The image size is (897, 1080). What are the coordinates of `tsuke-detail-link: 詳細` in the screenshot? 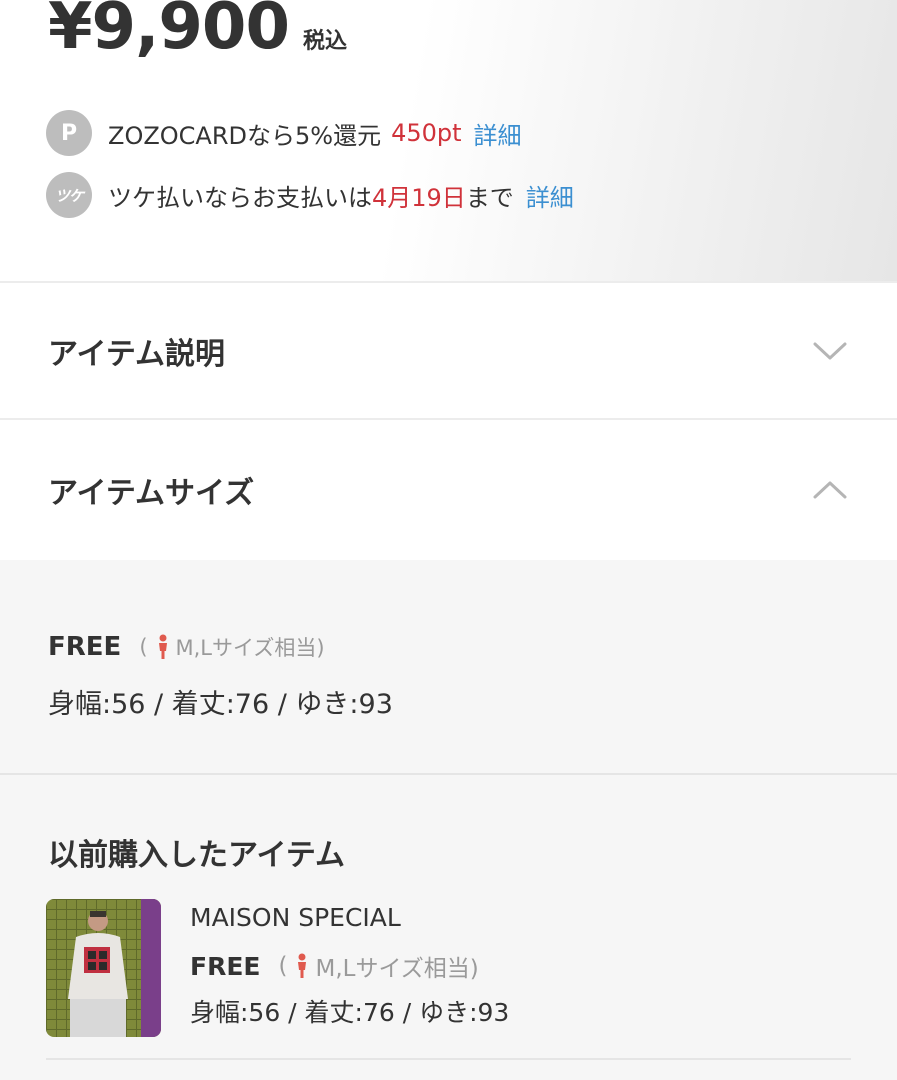 It's located at (550, 195).